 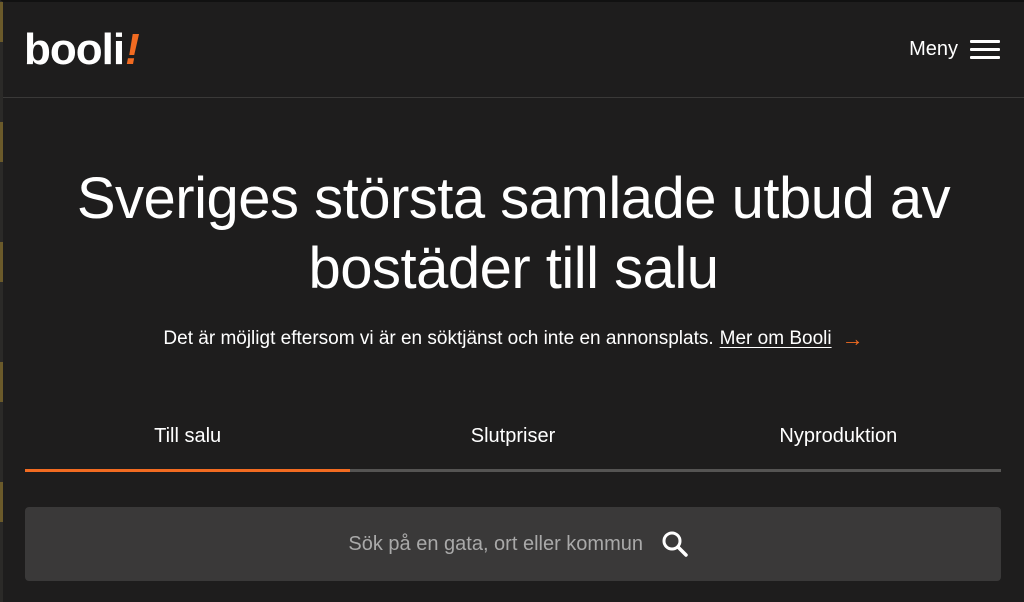 I want to click on search-input, so click(x=490, y=544).